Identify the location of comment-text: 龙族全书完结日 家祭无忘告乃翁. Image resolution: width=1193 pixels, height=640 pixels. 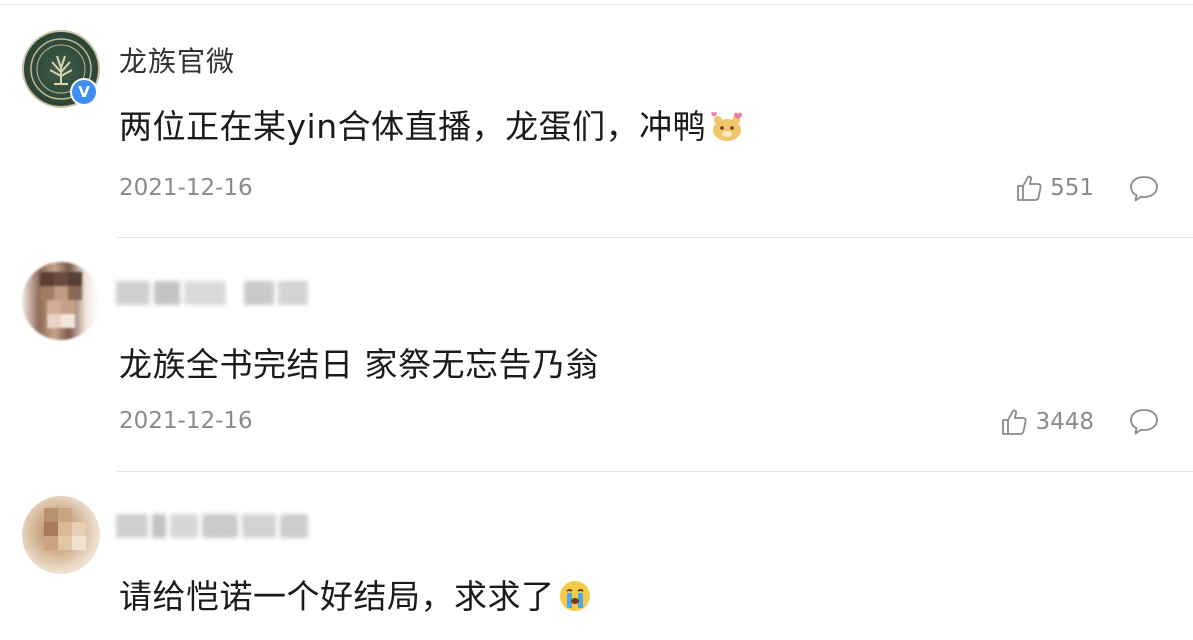
(359, 364).